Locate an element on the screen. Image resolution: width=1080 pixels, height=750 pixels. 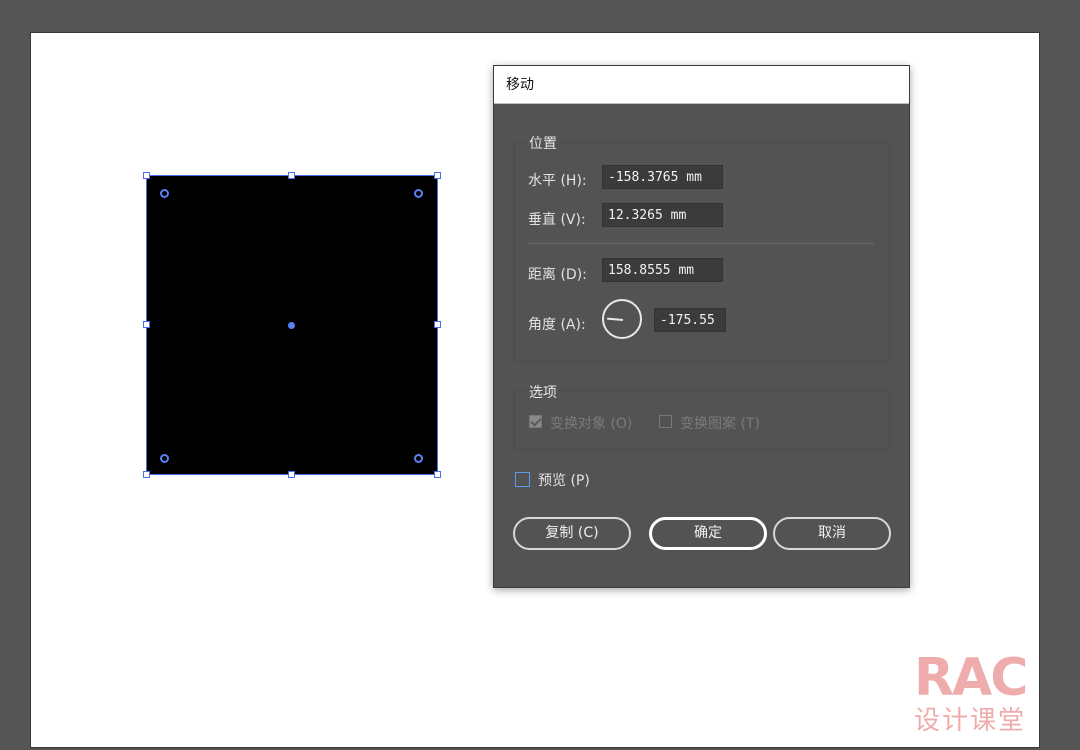
angle-dial-icon is located at coordinates (622, 319).